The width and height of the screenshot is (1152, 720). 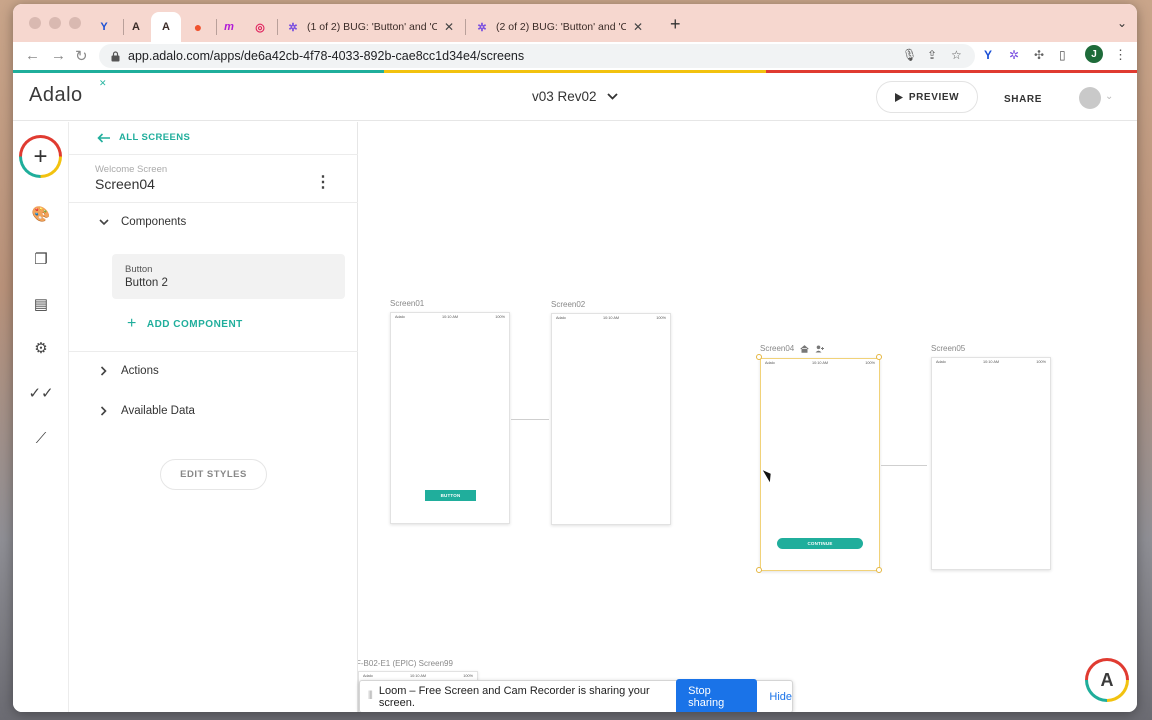 I want to click on continue-button-component: CONTINUE, so click(x=820, y=543).